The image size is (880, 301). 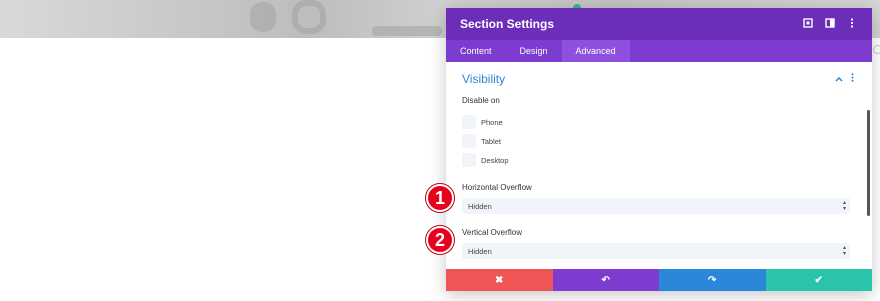 What do you see at coordinates (440, 240) in the screenshot?
I see `callout-badge-2: 2` at bounding box center [440, 240].